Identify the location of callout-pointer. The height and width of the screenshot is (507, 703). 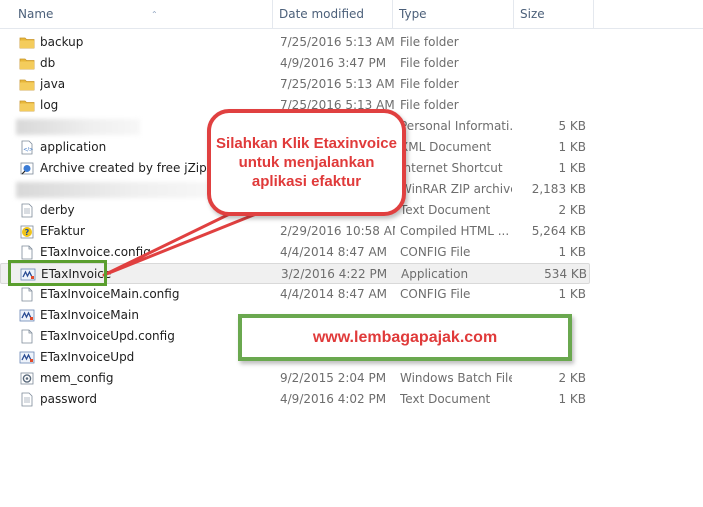
(190, 240).